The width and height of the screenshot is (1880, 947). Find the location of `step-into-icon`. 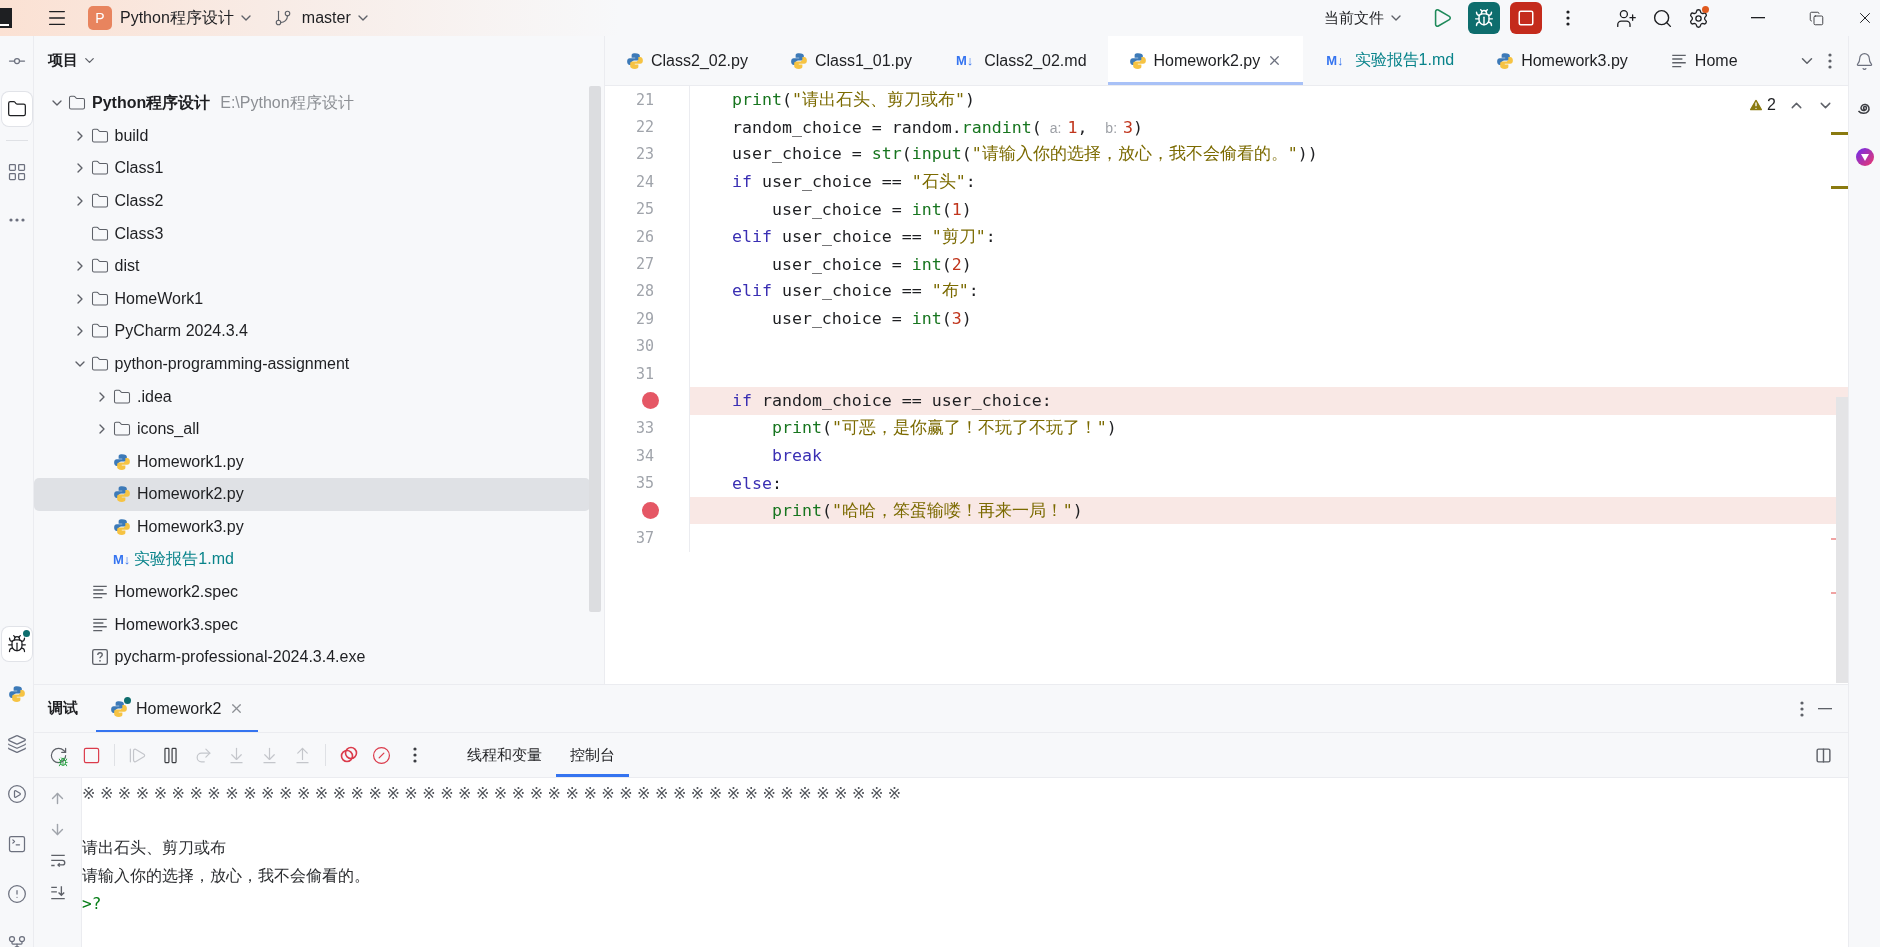

step-into-icon is located at coordinates (236, 755).